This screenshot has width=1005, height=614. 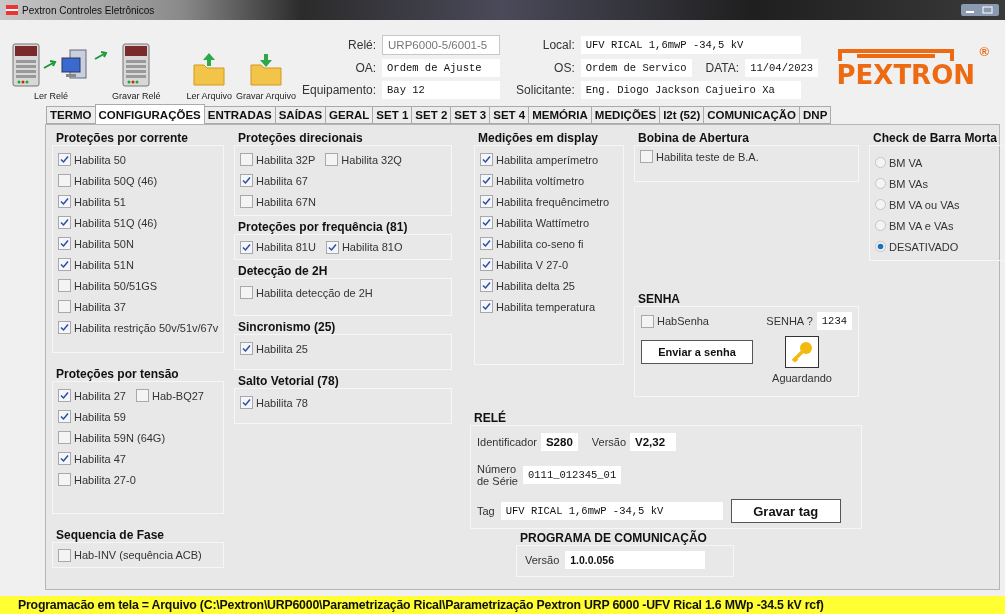 What do you see at coordinates (699, 156) in the screenshot?
I see `checkbox: Habilita teste de B.A.` at bounding box center [699, 156].